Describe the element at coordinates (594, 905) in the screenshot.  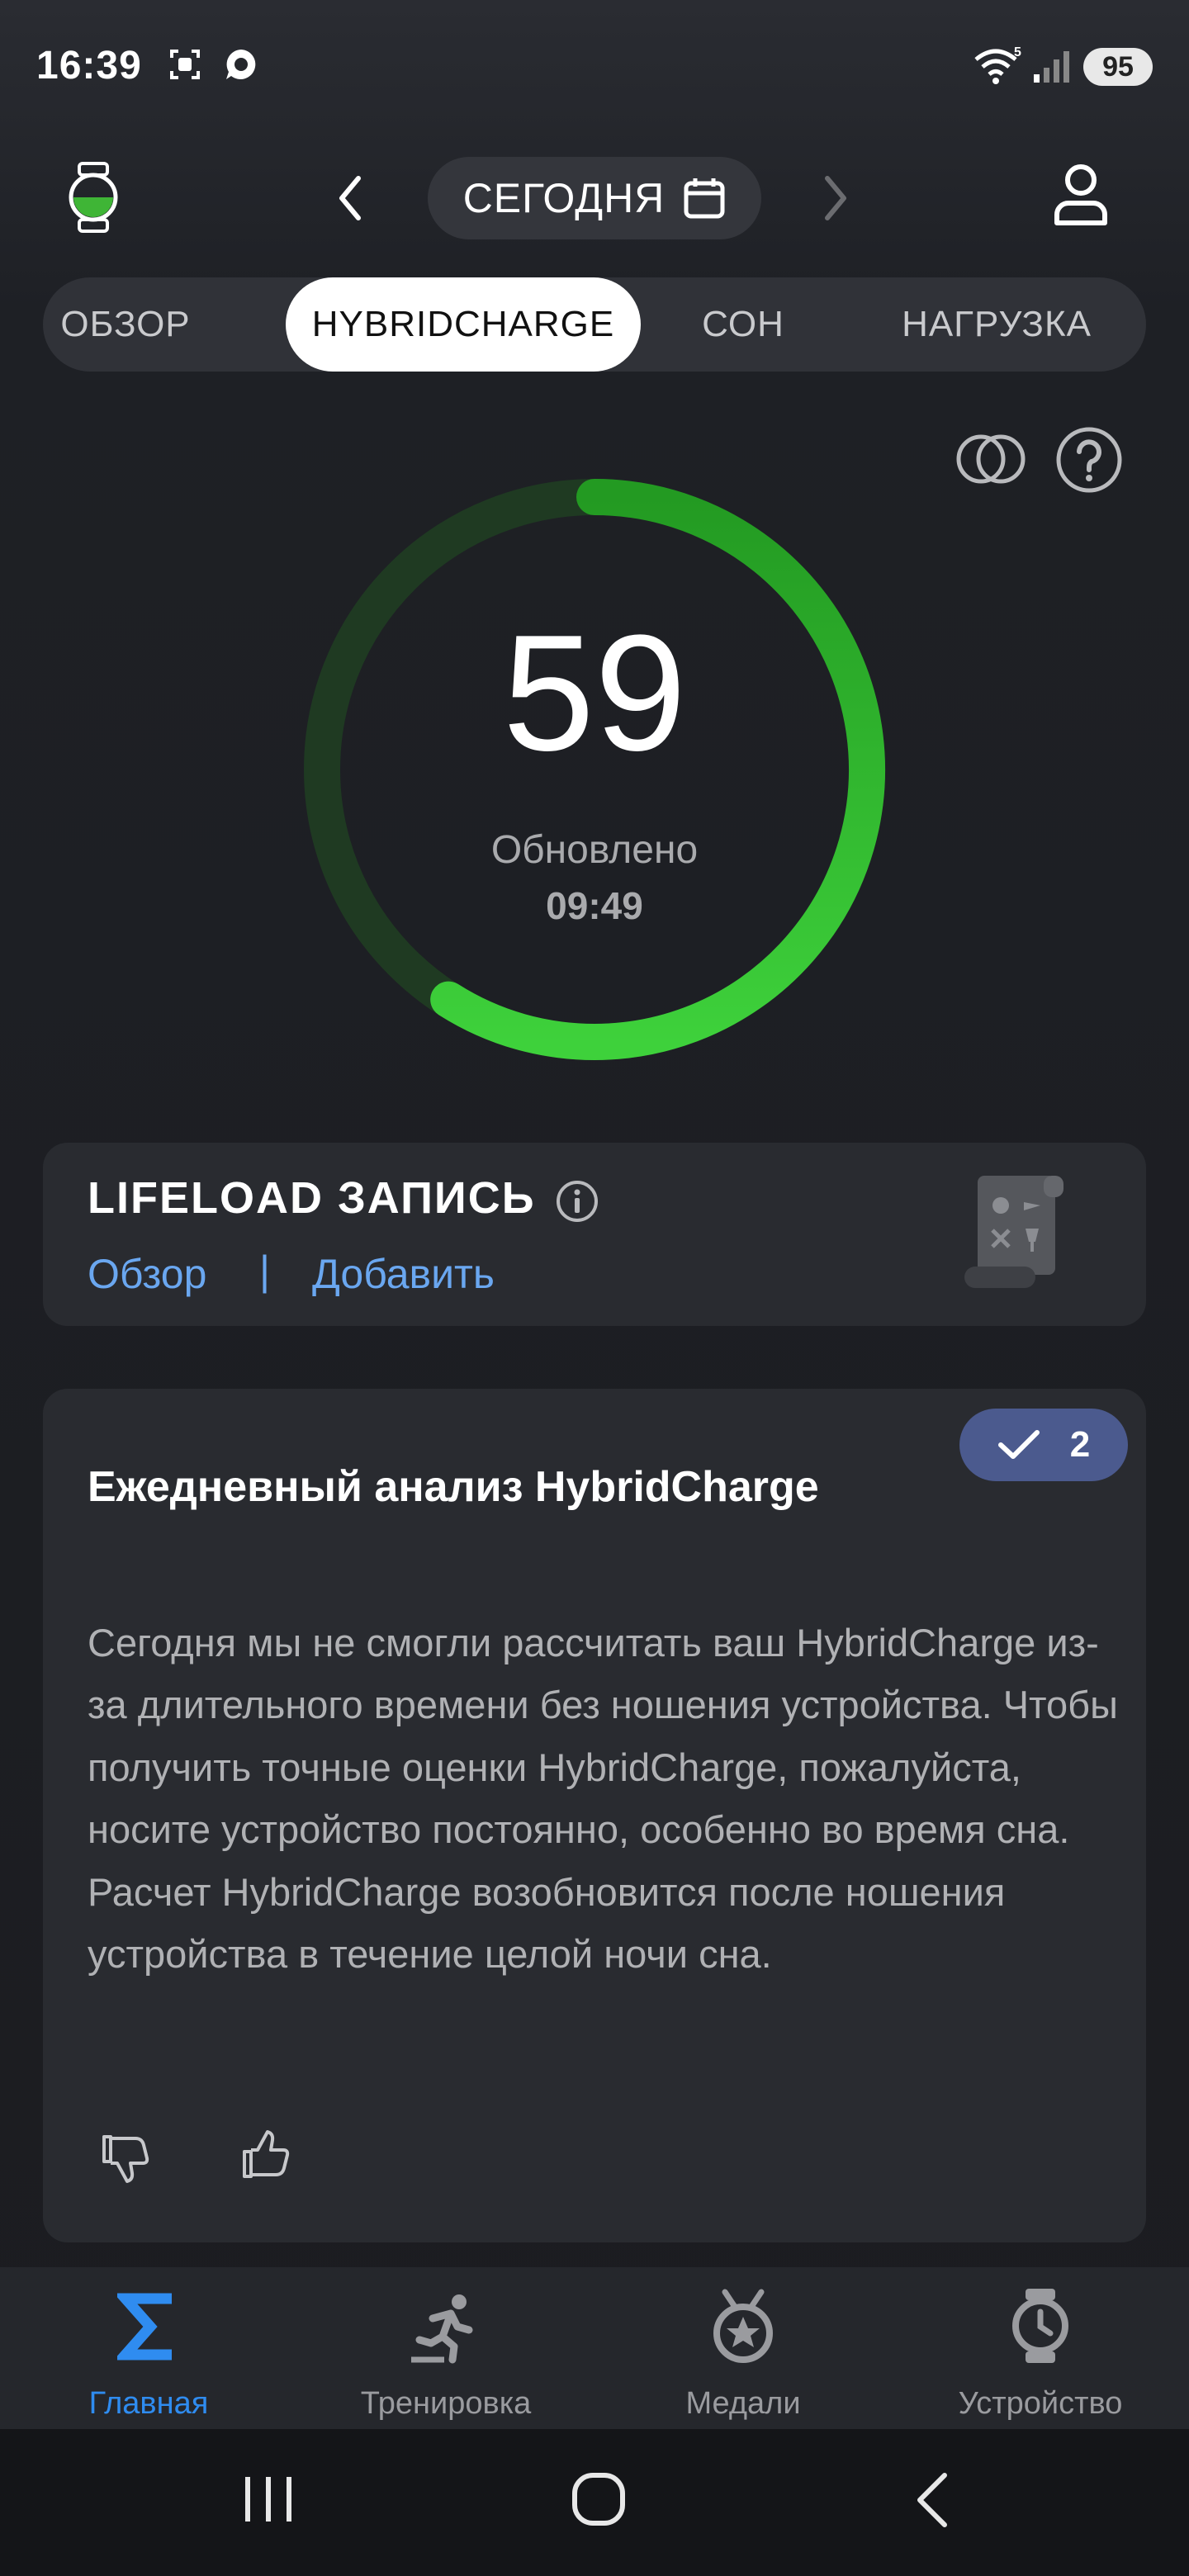
I see `updated-time: 09:49` at that location.